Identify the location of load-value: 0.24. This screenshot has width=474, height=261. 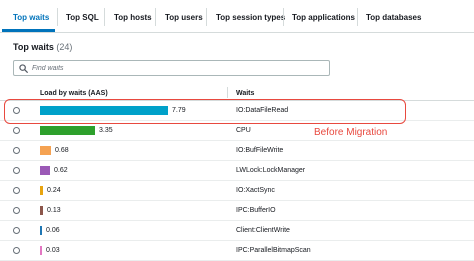
(54, 190).